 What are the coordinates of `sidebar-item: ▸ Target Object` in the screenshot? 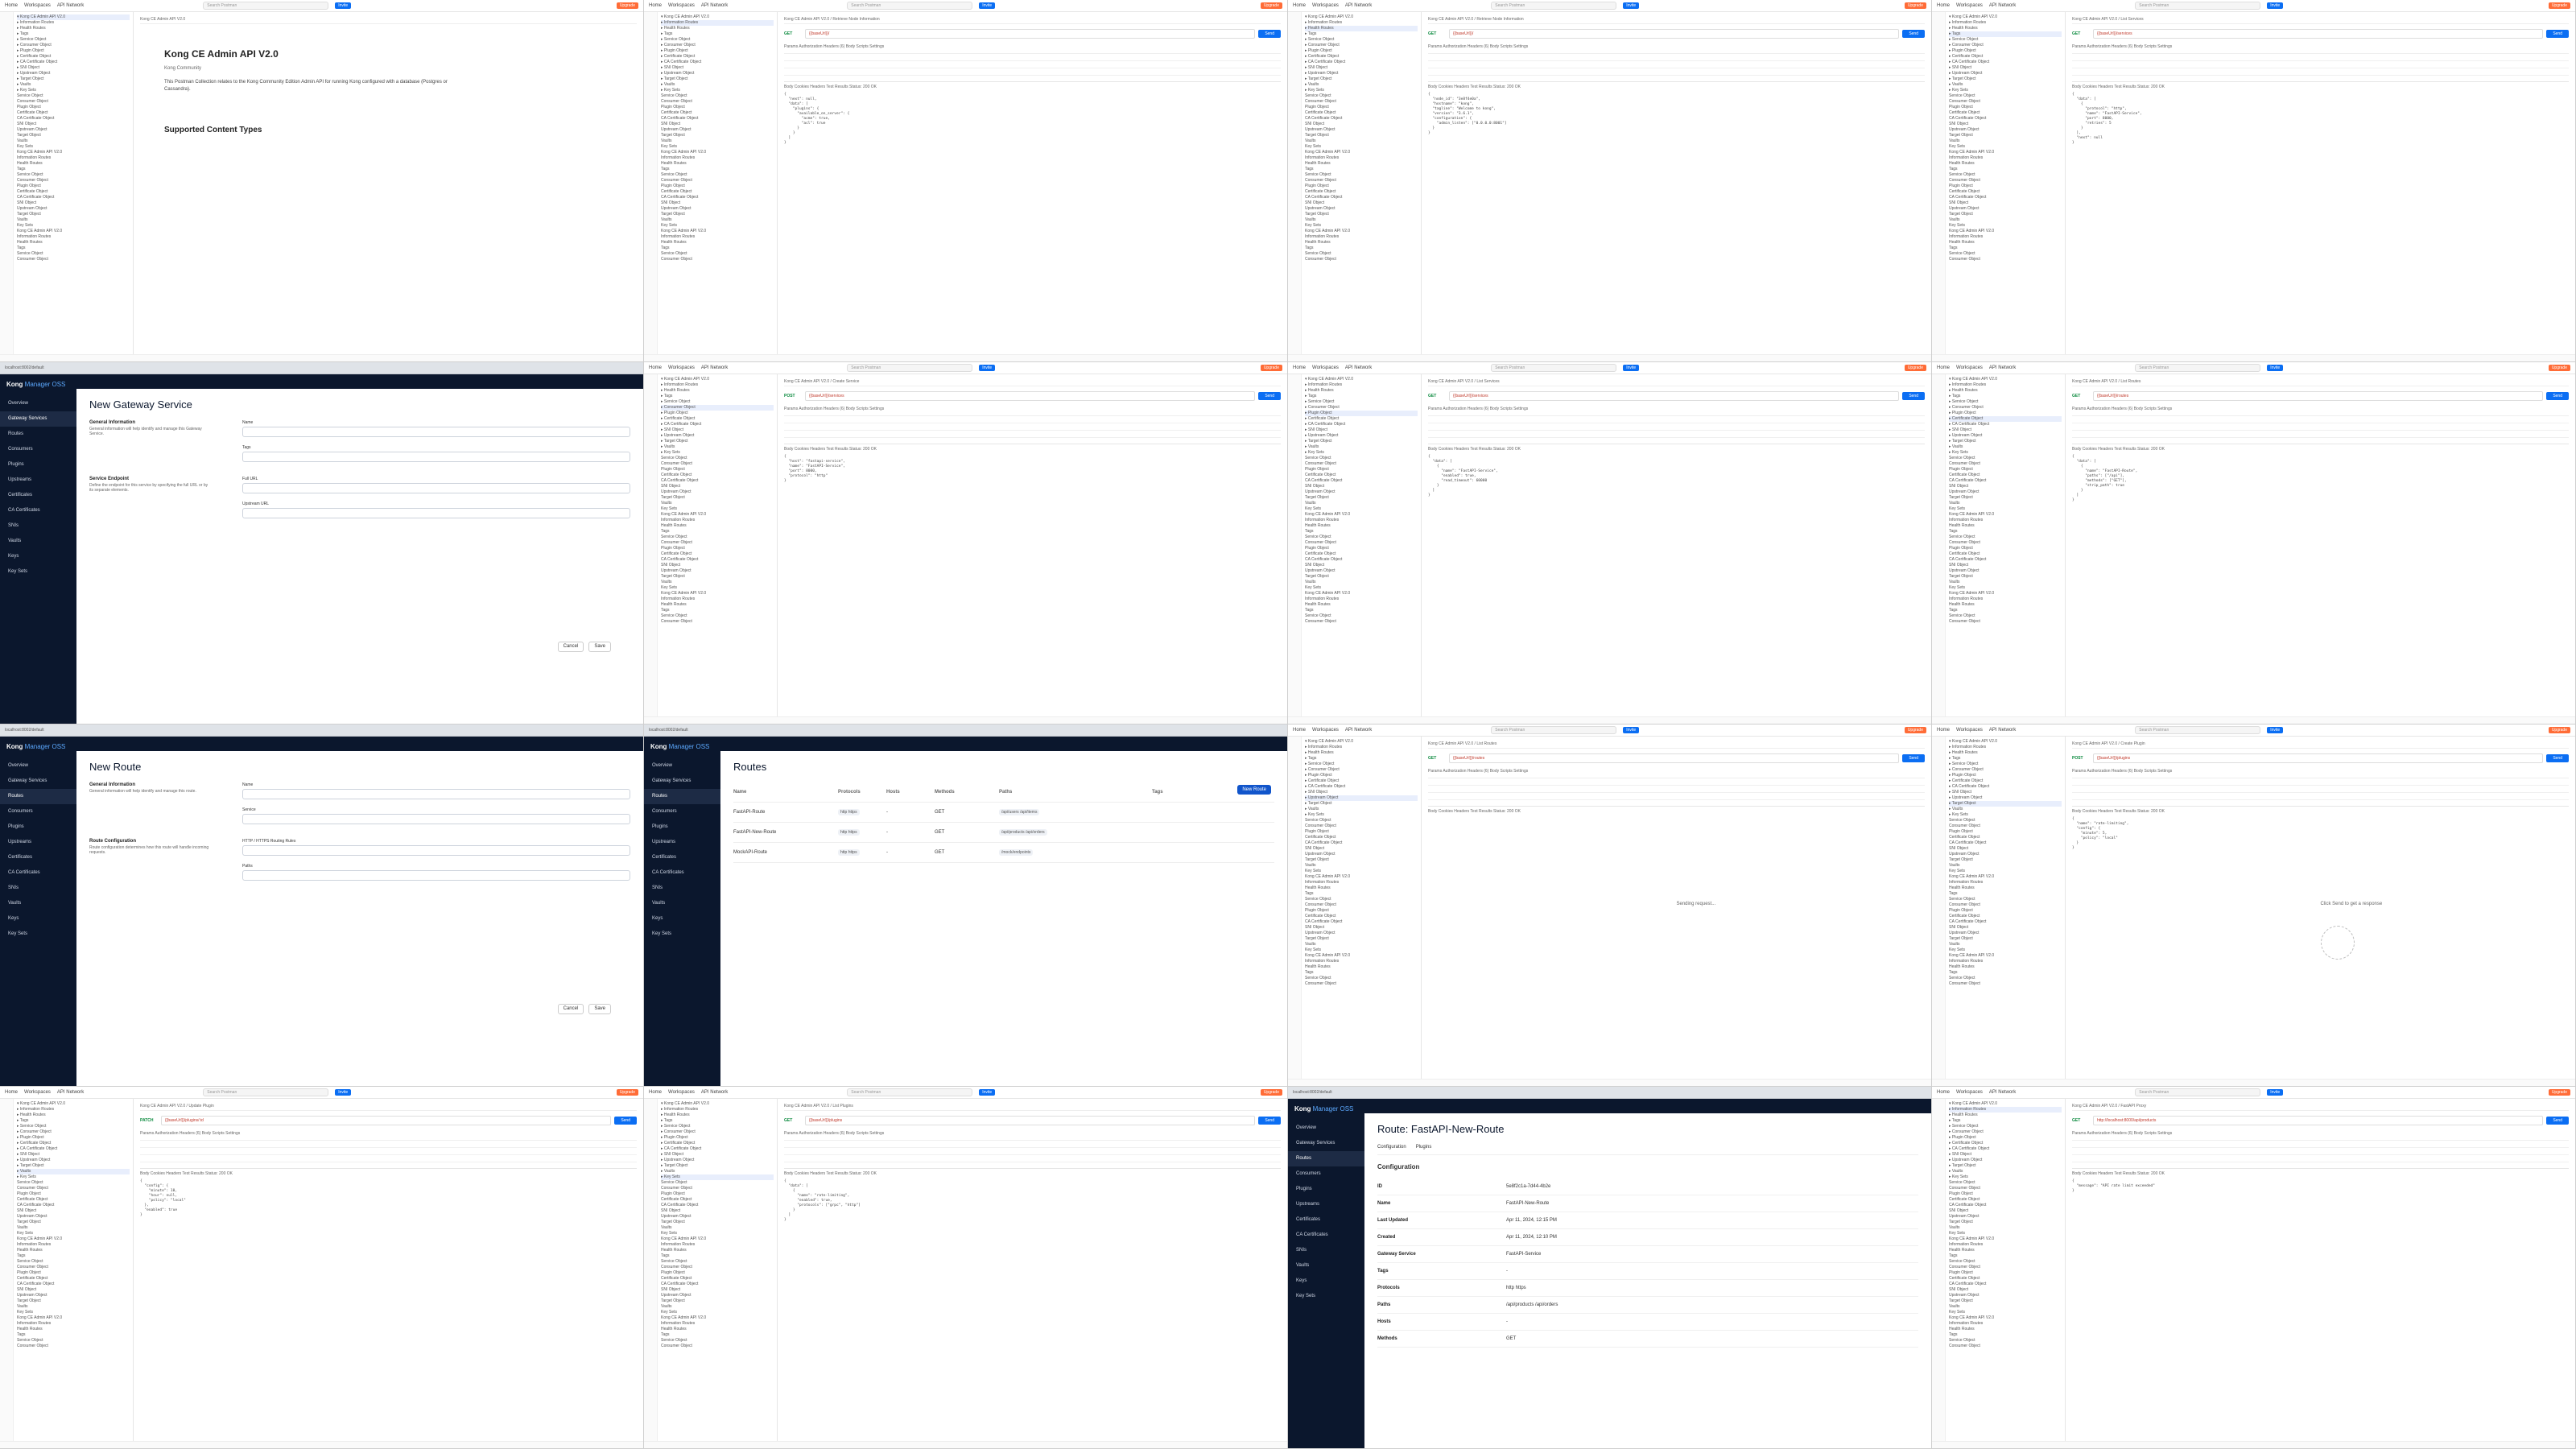 It's located at (2005, 442).